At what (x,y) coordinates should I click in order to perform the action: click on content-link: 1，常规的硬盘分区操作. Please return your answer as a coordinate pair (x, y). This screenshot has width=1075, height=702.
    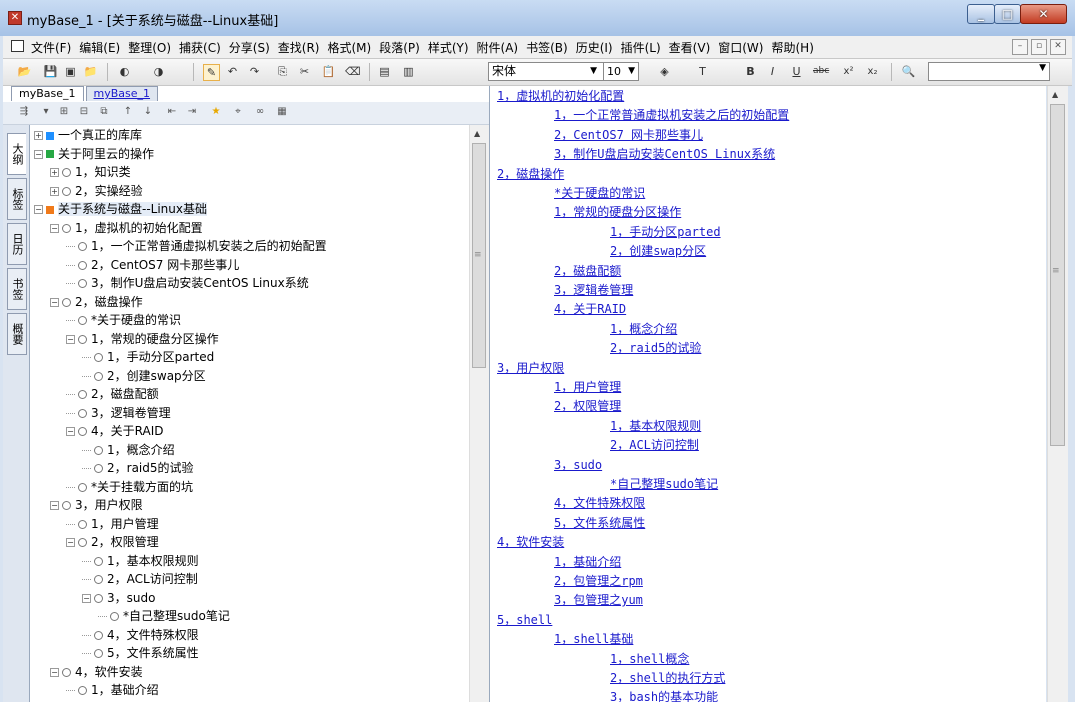
    Looking at the image, I should click on (617, 212).